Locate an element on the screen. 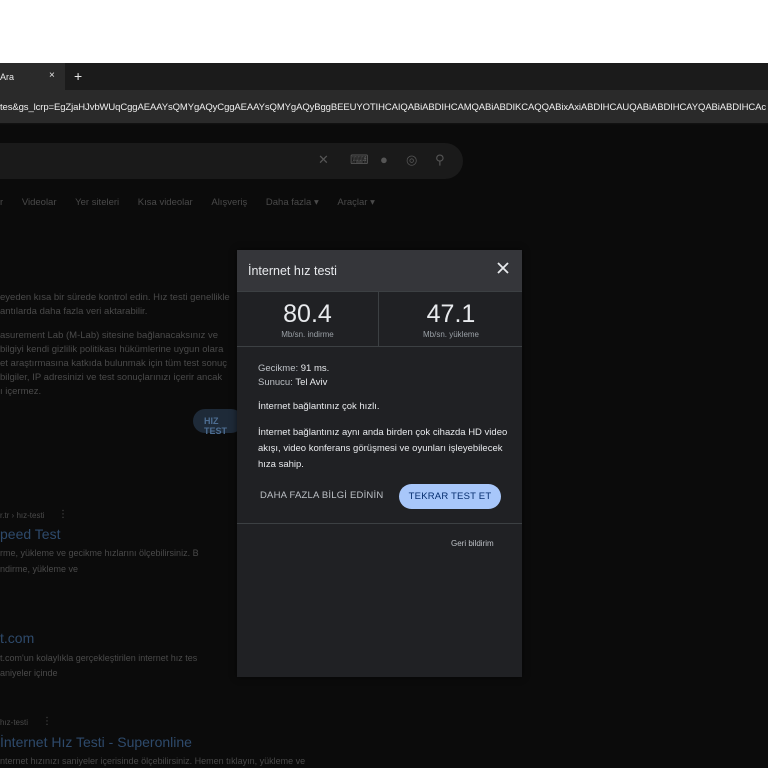 The width and height of the screenshot is (768, 768). snippet-line: ı içermez. is located at coordinates (21, 391).